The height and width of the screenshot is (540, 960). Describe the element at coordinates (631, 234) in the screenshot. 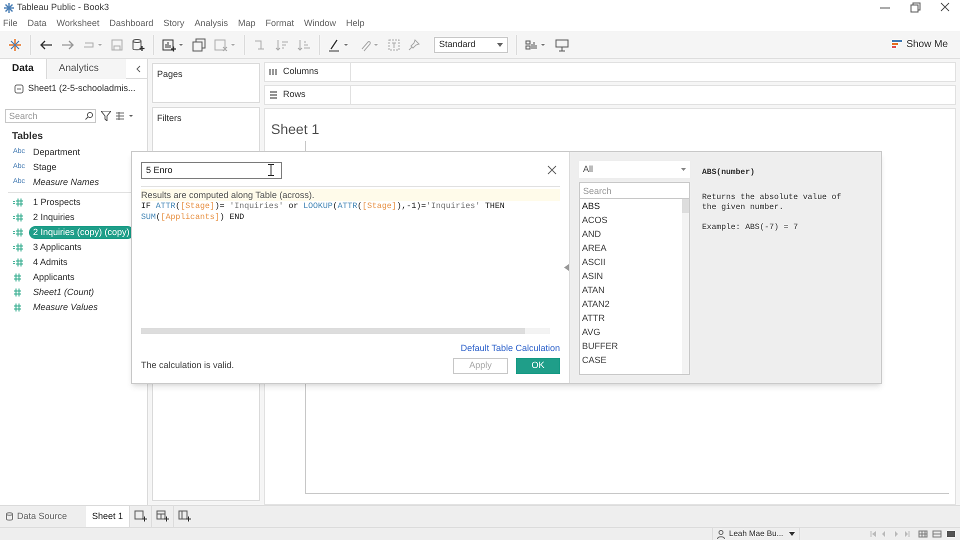

I see `function-list-item: AND` at that location.